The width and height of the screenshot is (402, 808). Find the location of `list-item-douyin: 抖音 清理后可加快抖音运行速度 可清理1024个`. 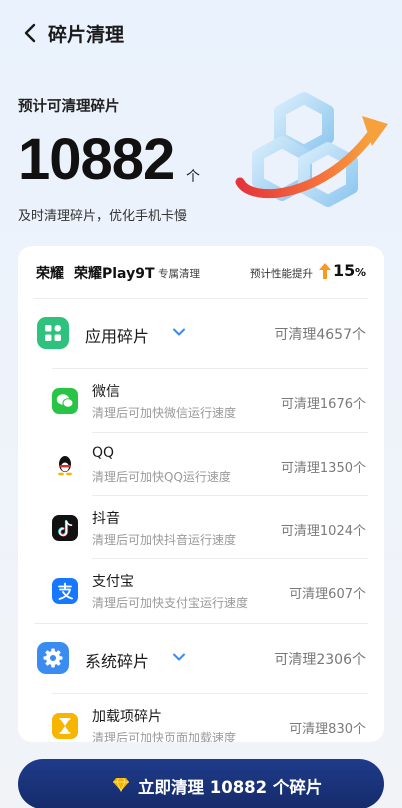

list-item-douyin: 抖音 清理后可加快抖音运行速度 可清理1024个 is located at coordinates (201, 528).